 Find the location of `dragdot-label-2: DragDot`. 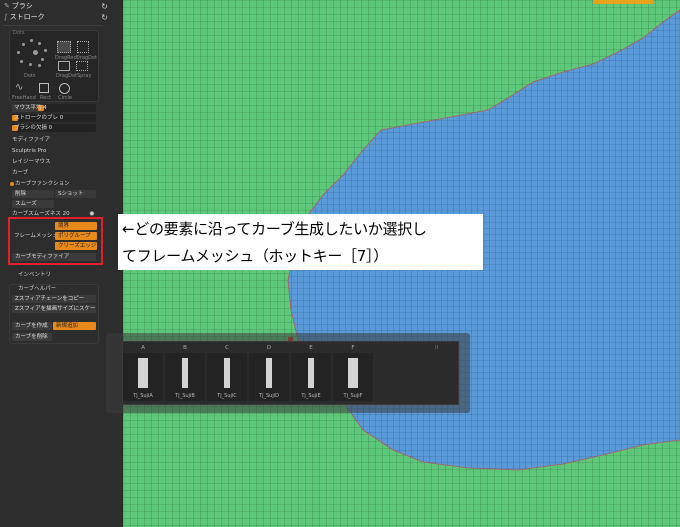

dragdot-label-2: DragDot is located at coordinates (67, 76).